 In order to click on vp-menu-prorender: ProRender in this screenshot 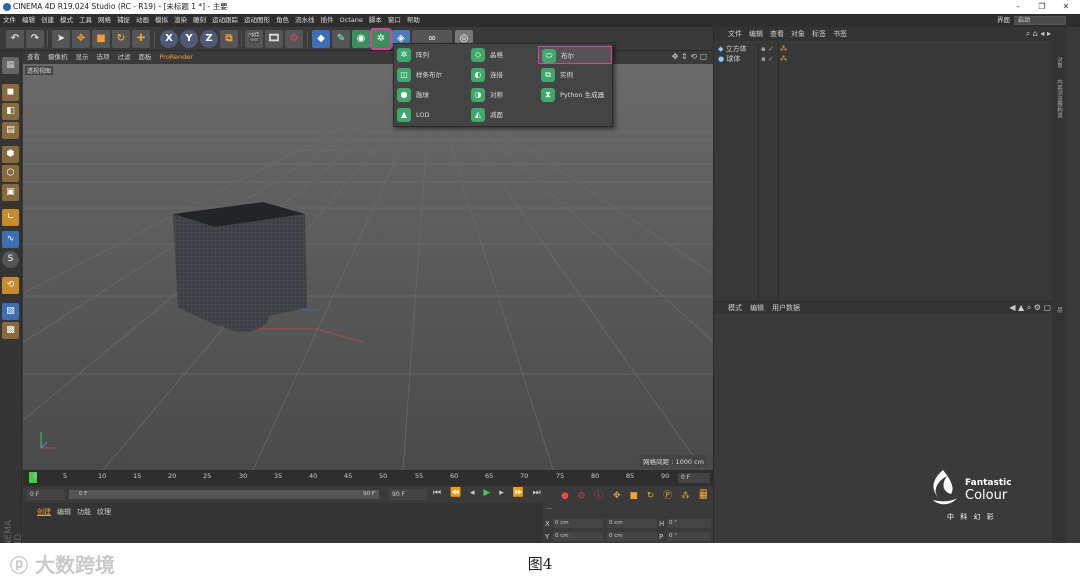, I will do `click(176, 57)`.